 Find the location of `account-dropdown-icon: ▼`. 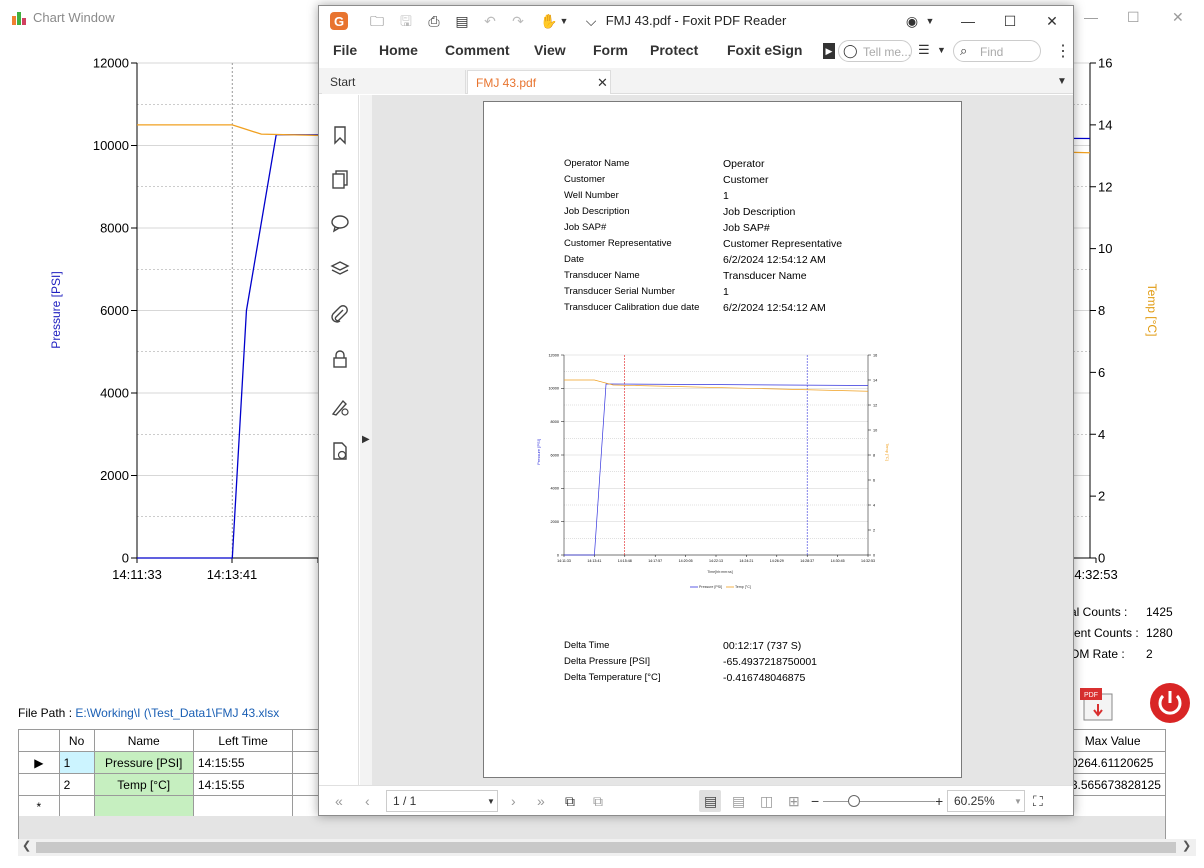

account-dropdown-icon: ▼ is located at coordinates (930, 21).